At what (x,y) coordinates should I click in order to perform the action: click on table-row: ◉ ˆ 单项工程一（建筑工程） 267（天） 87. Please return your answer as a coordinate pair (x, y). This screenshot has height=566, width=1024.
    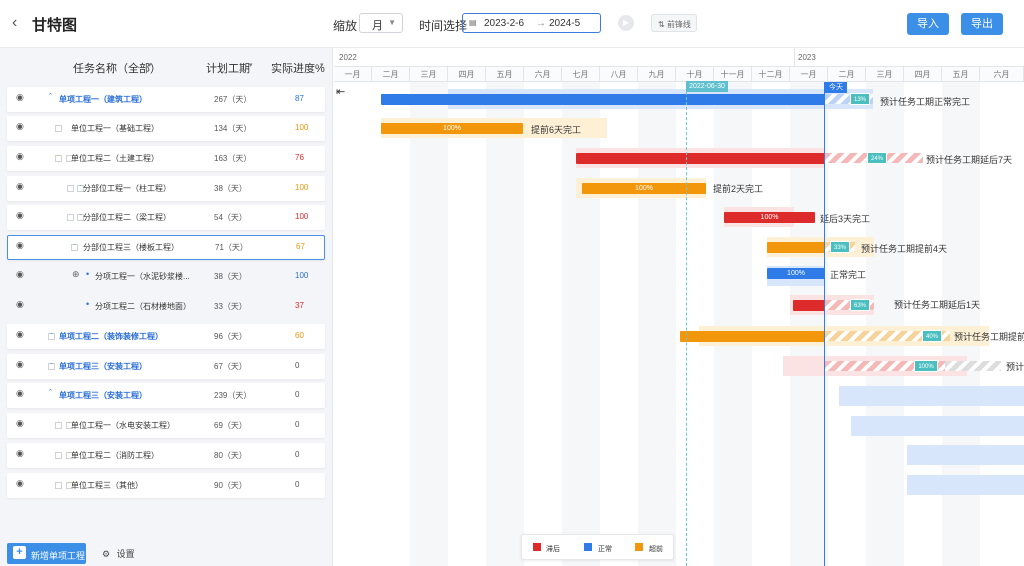
    Looking at the image, I should click on (166, 99).